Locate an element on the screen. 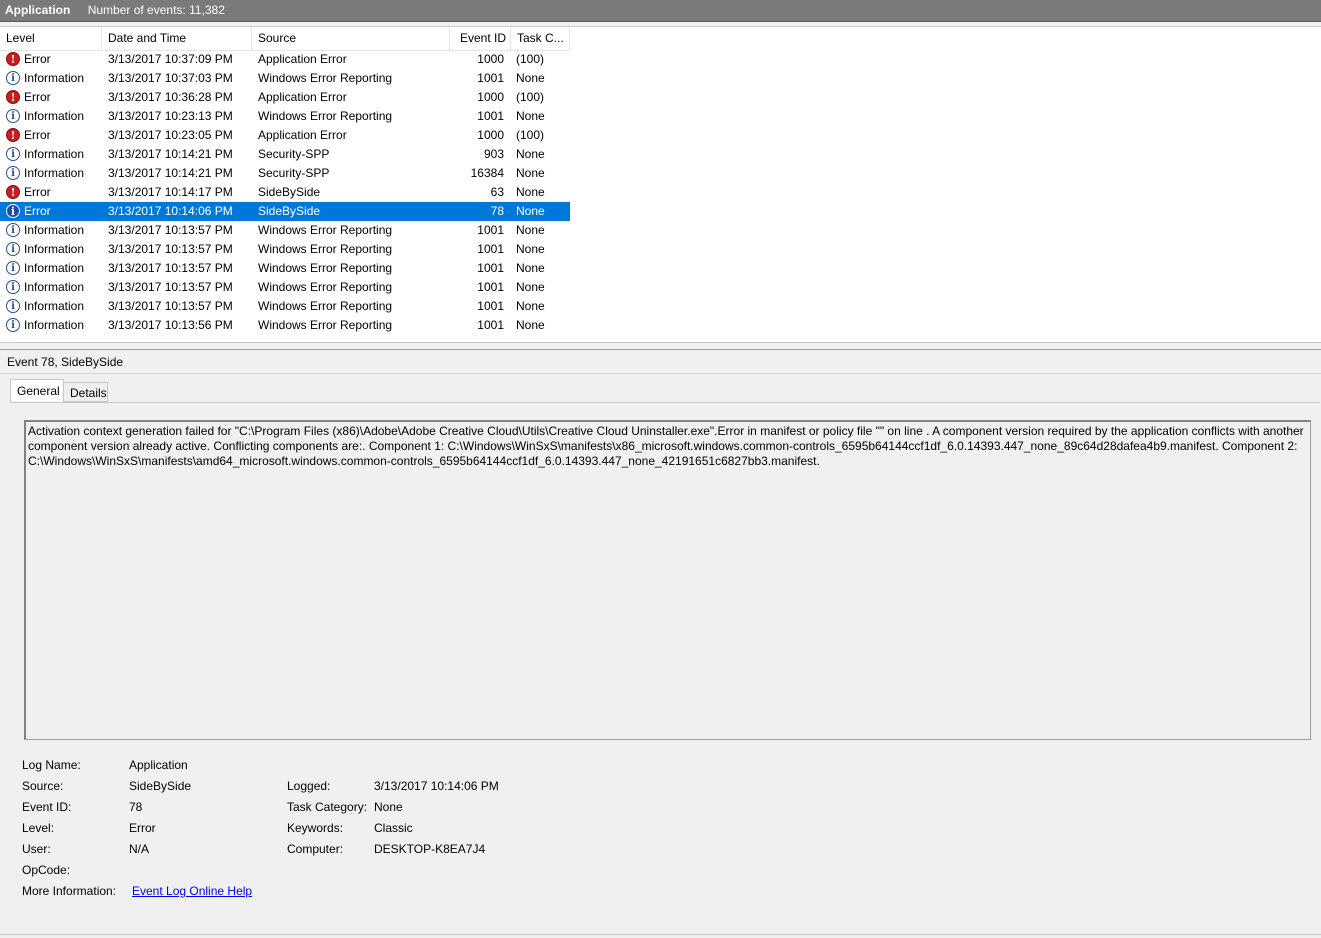  tab-details: Details is located at coordinates (86, 392).